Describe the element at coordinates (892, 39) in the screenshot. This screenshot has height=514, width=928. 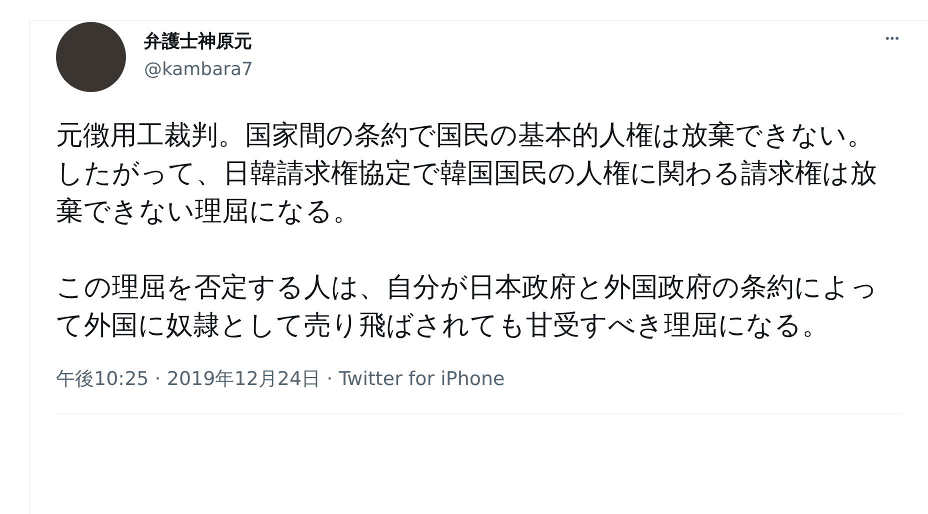
I see `more-button: •••` at that location.